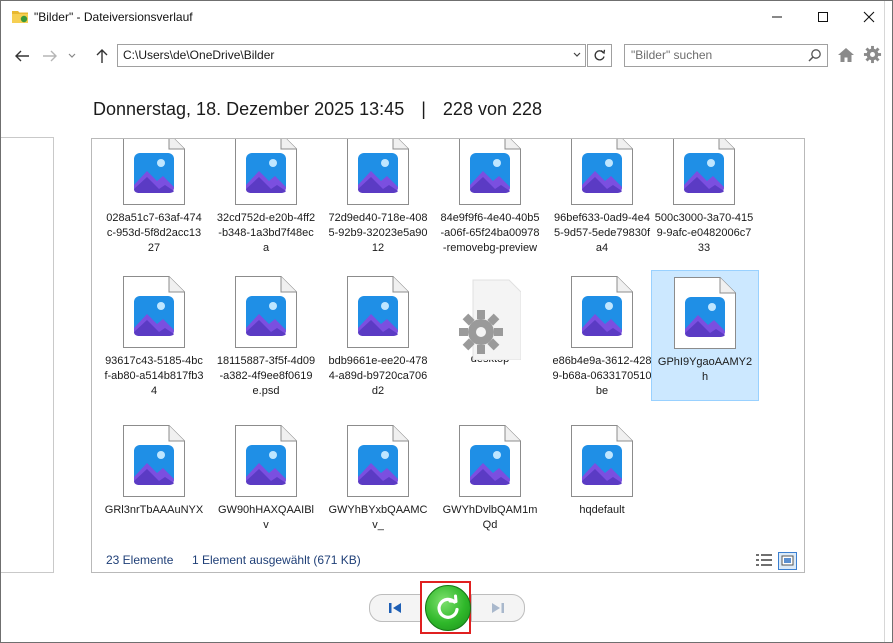  I want to click on minimize-button, so click(777, 17).